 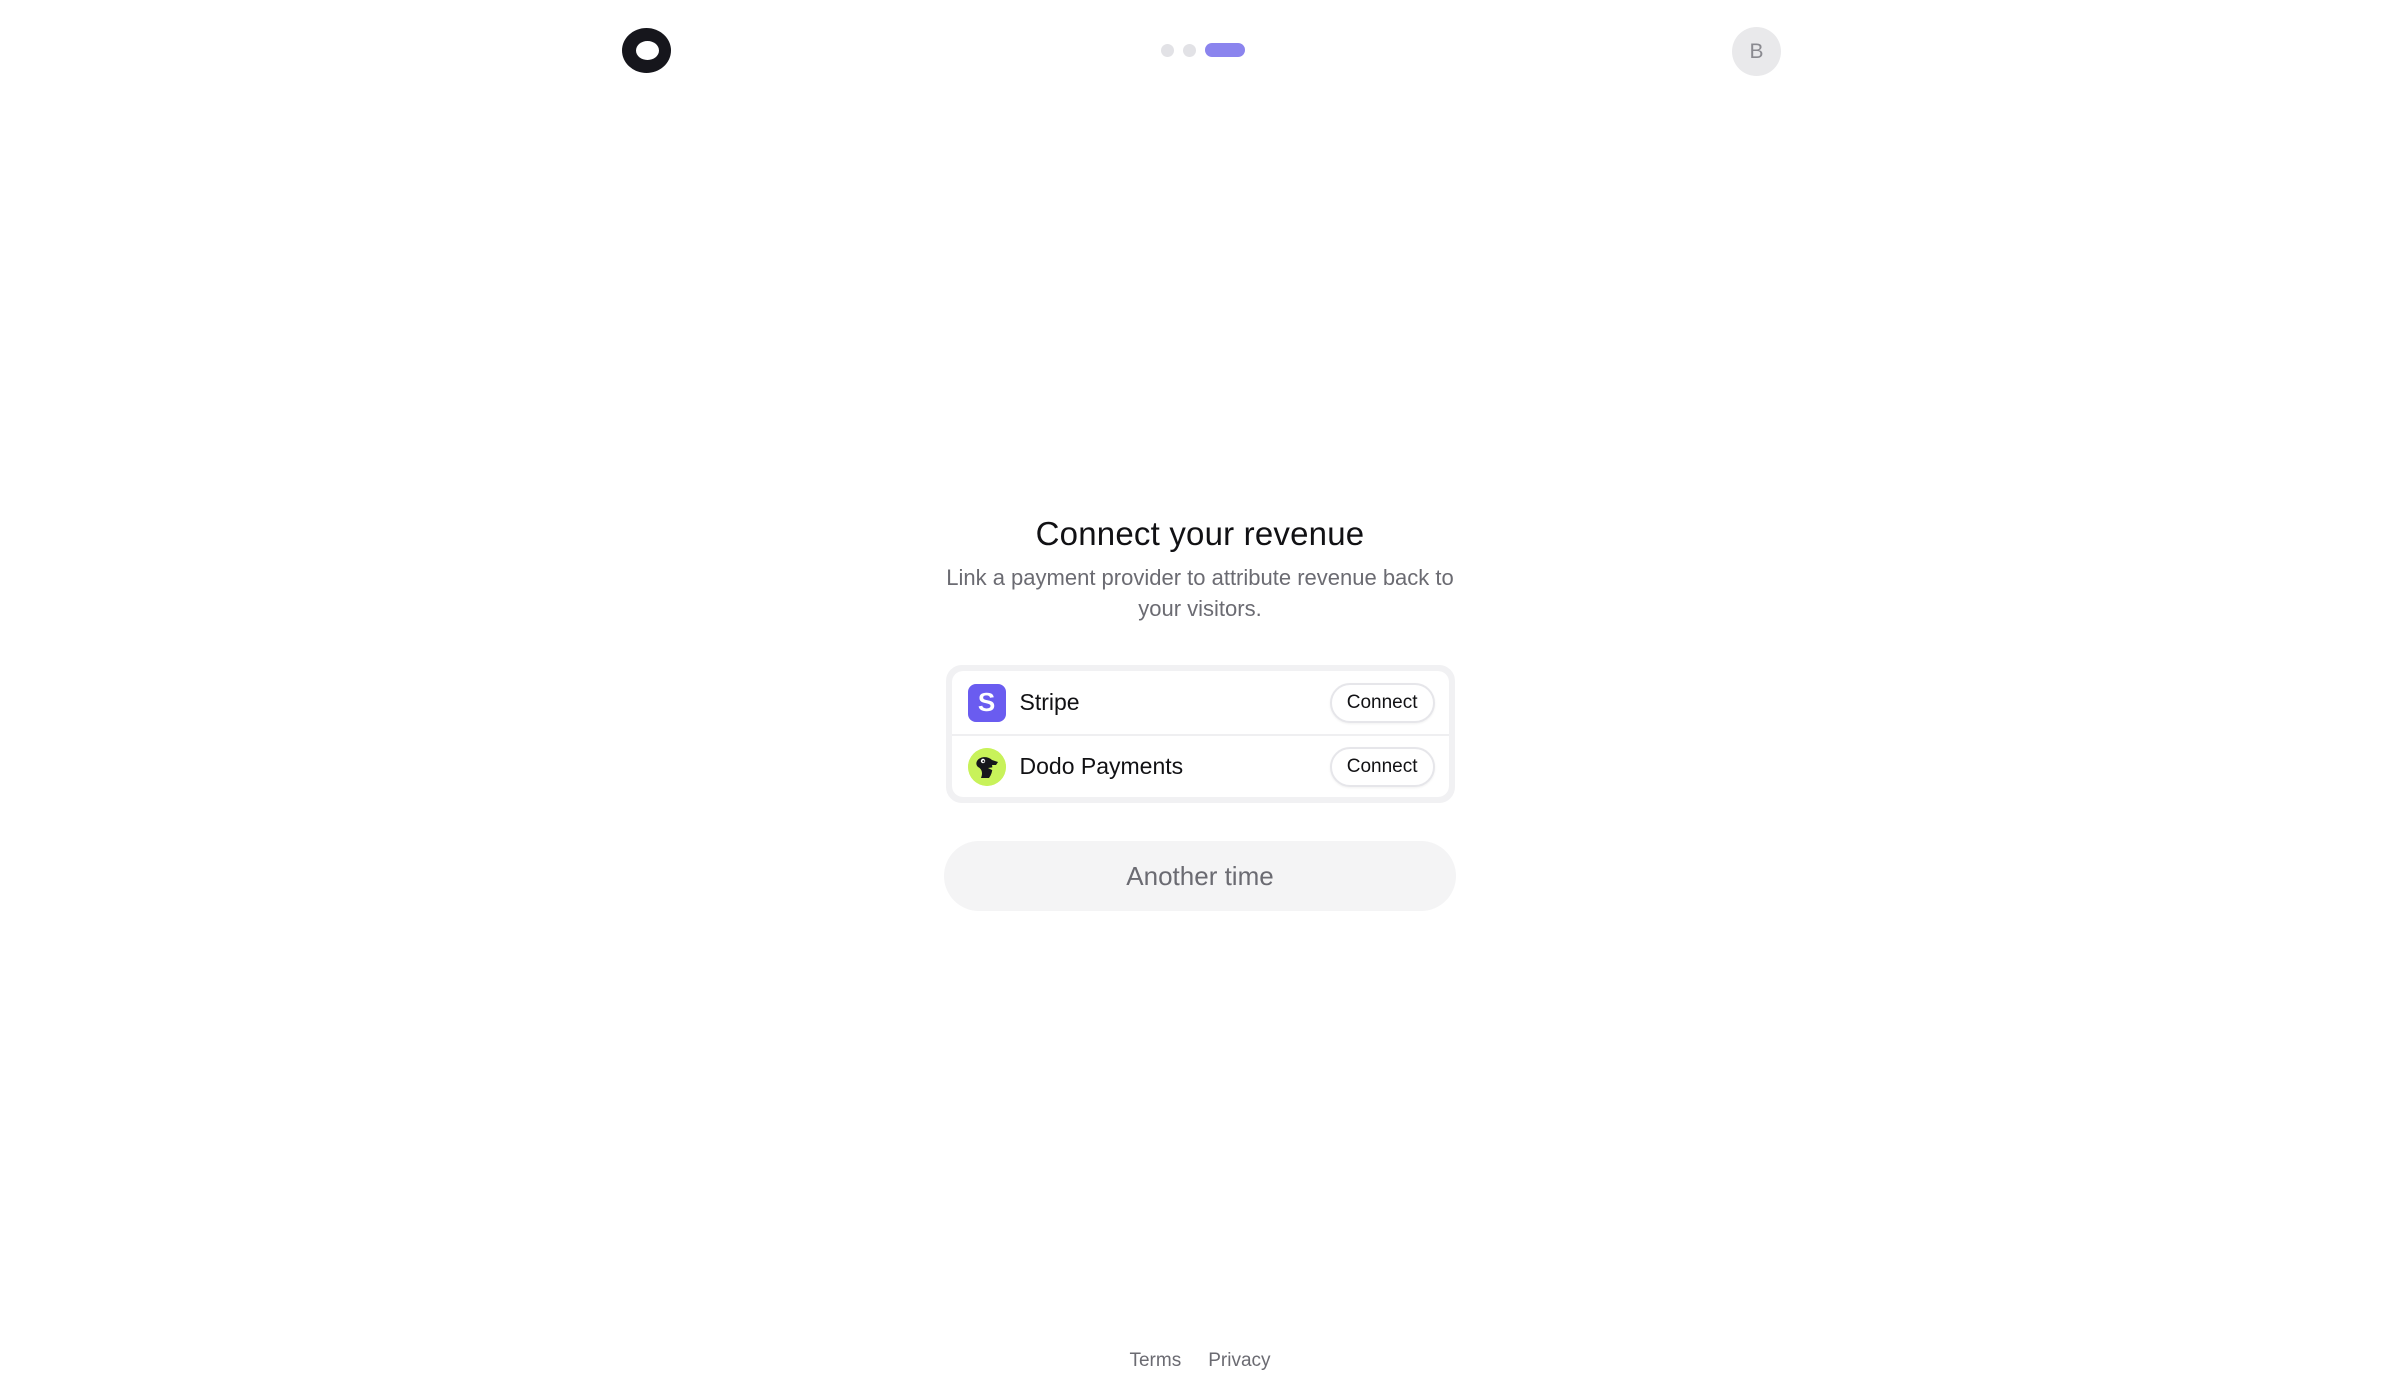 What do you see at coordinates (1200, 533) in the screenshot?
I see `page-title: Connect your revenue` at bounding box center [1200, 533].